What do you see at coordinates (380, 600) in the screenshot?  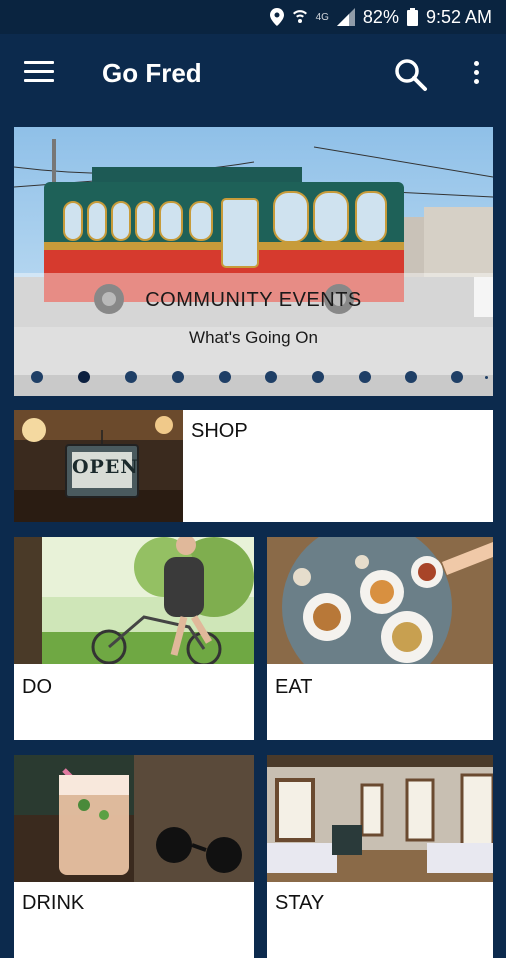 I see `food-table-photo` at bounding box center [380, 600].